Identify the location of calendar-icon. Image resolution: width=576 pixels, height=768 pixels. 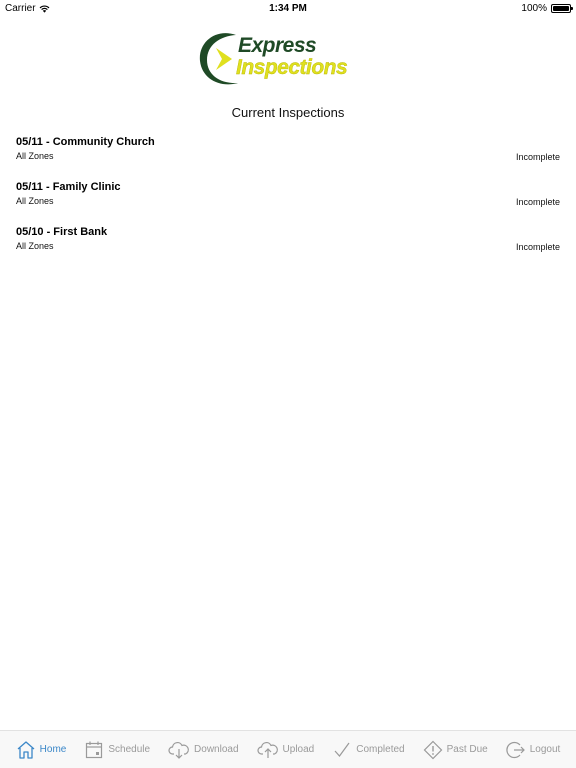
(94, 749).